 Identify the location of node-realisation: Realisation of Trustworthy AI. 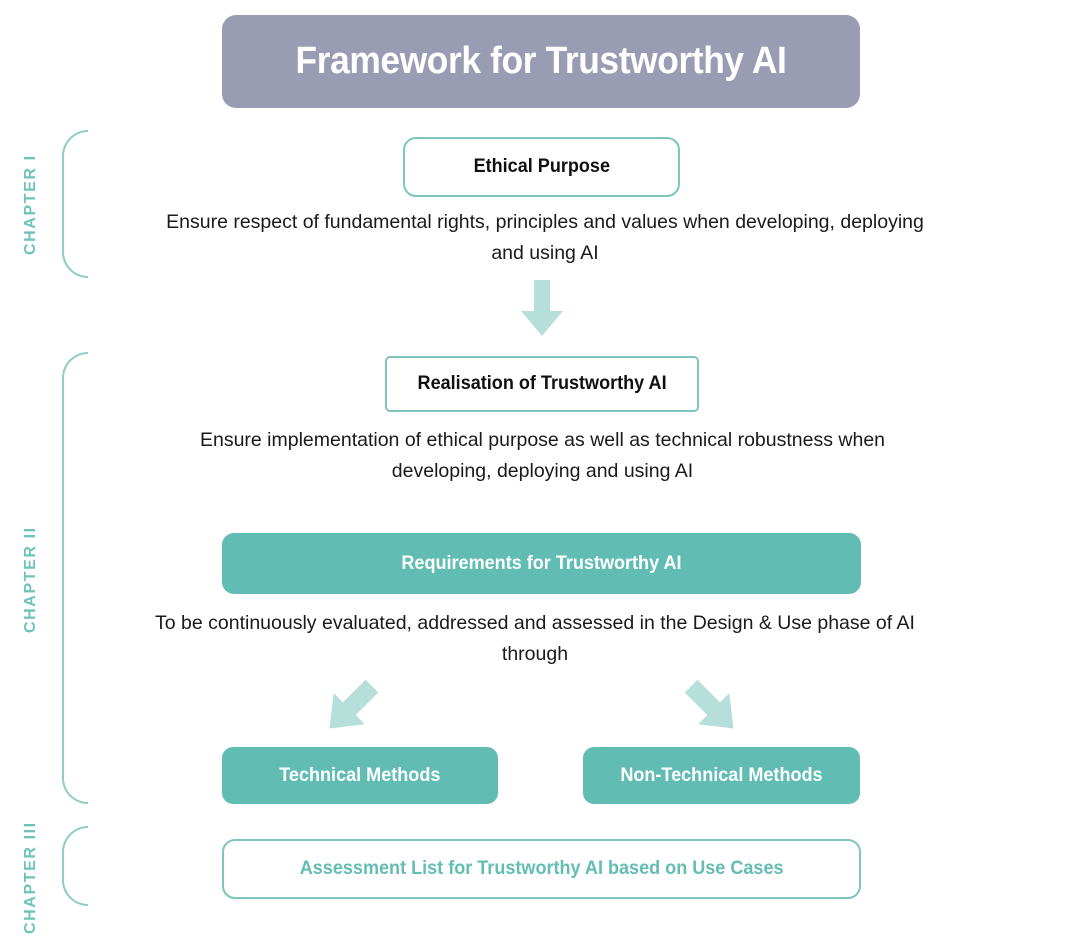
(542, 384).